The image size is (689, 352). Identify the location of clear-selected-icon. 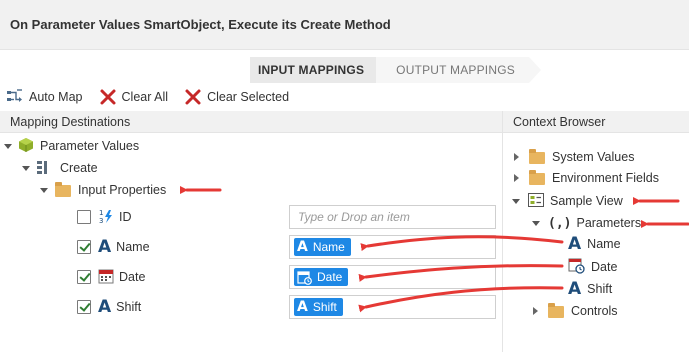
(193, 97).